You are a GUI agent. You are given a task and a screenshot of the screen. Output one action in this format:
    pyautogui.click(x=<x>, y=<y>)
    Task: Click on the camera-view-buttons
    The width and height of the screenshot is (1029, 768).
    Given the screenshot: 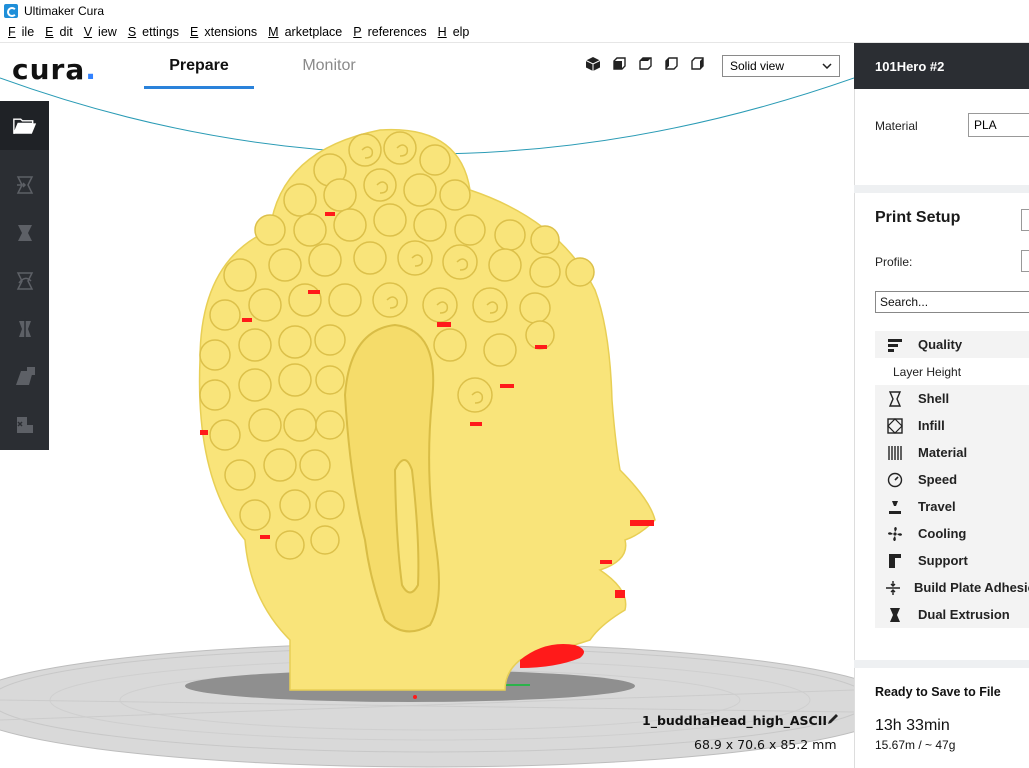 What is the action you would take?
    pyautogui.click(x=645, y=64)
    